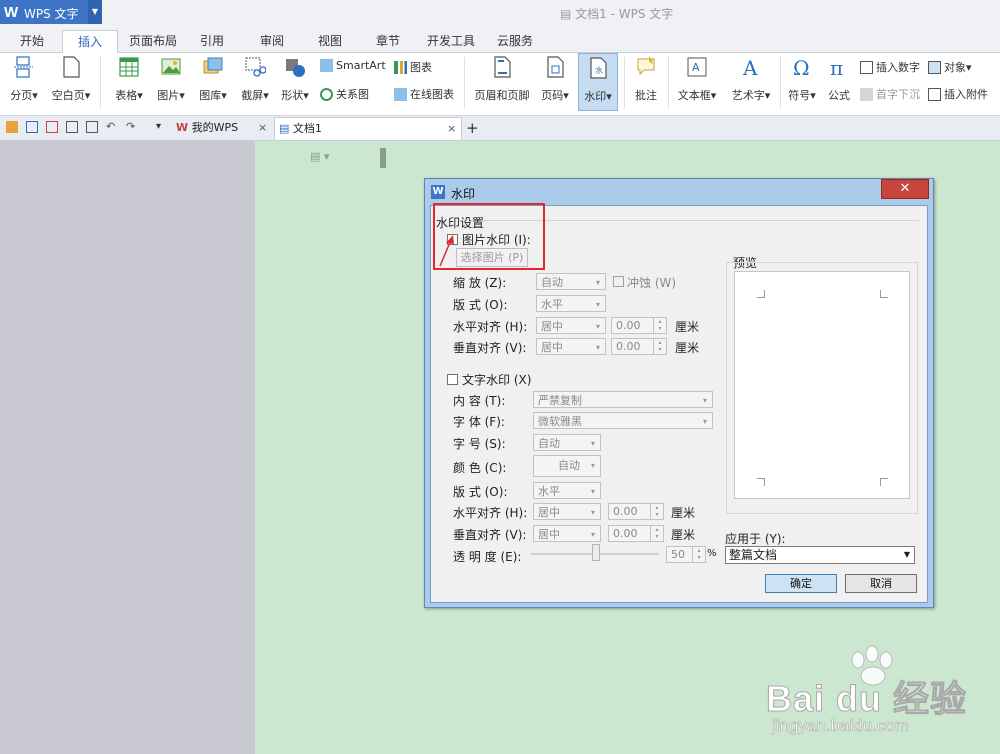 Image resolution: width=1000 pixels, height=754 pixels. What do you see at coordinates (480, 492) in the screenshot?
I see `text-layout-label: 版 式 (O):` at bounding box center [480, 492].